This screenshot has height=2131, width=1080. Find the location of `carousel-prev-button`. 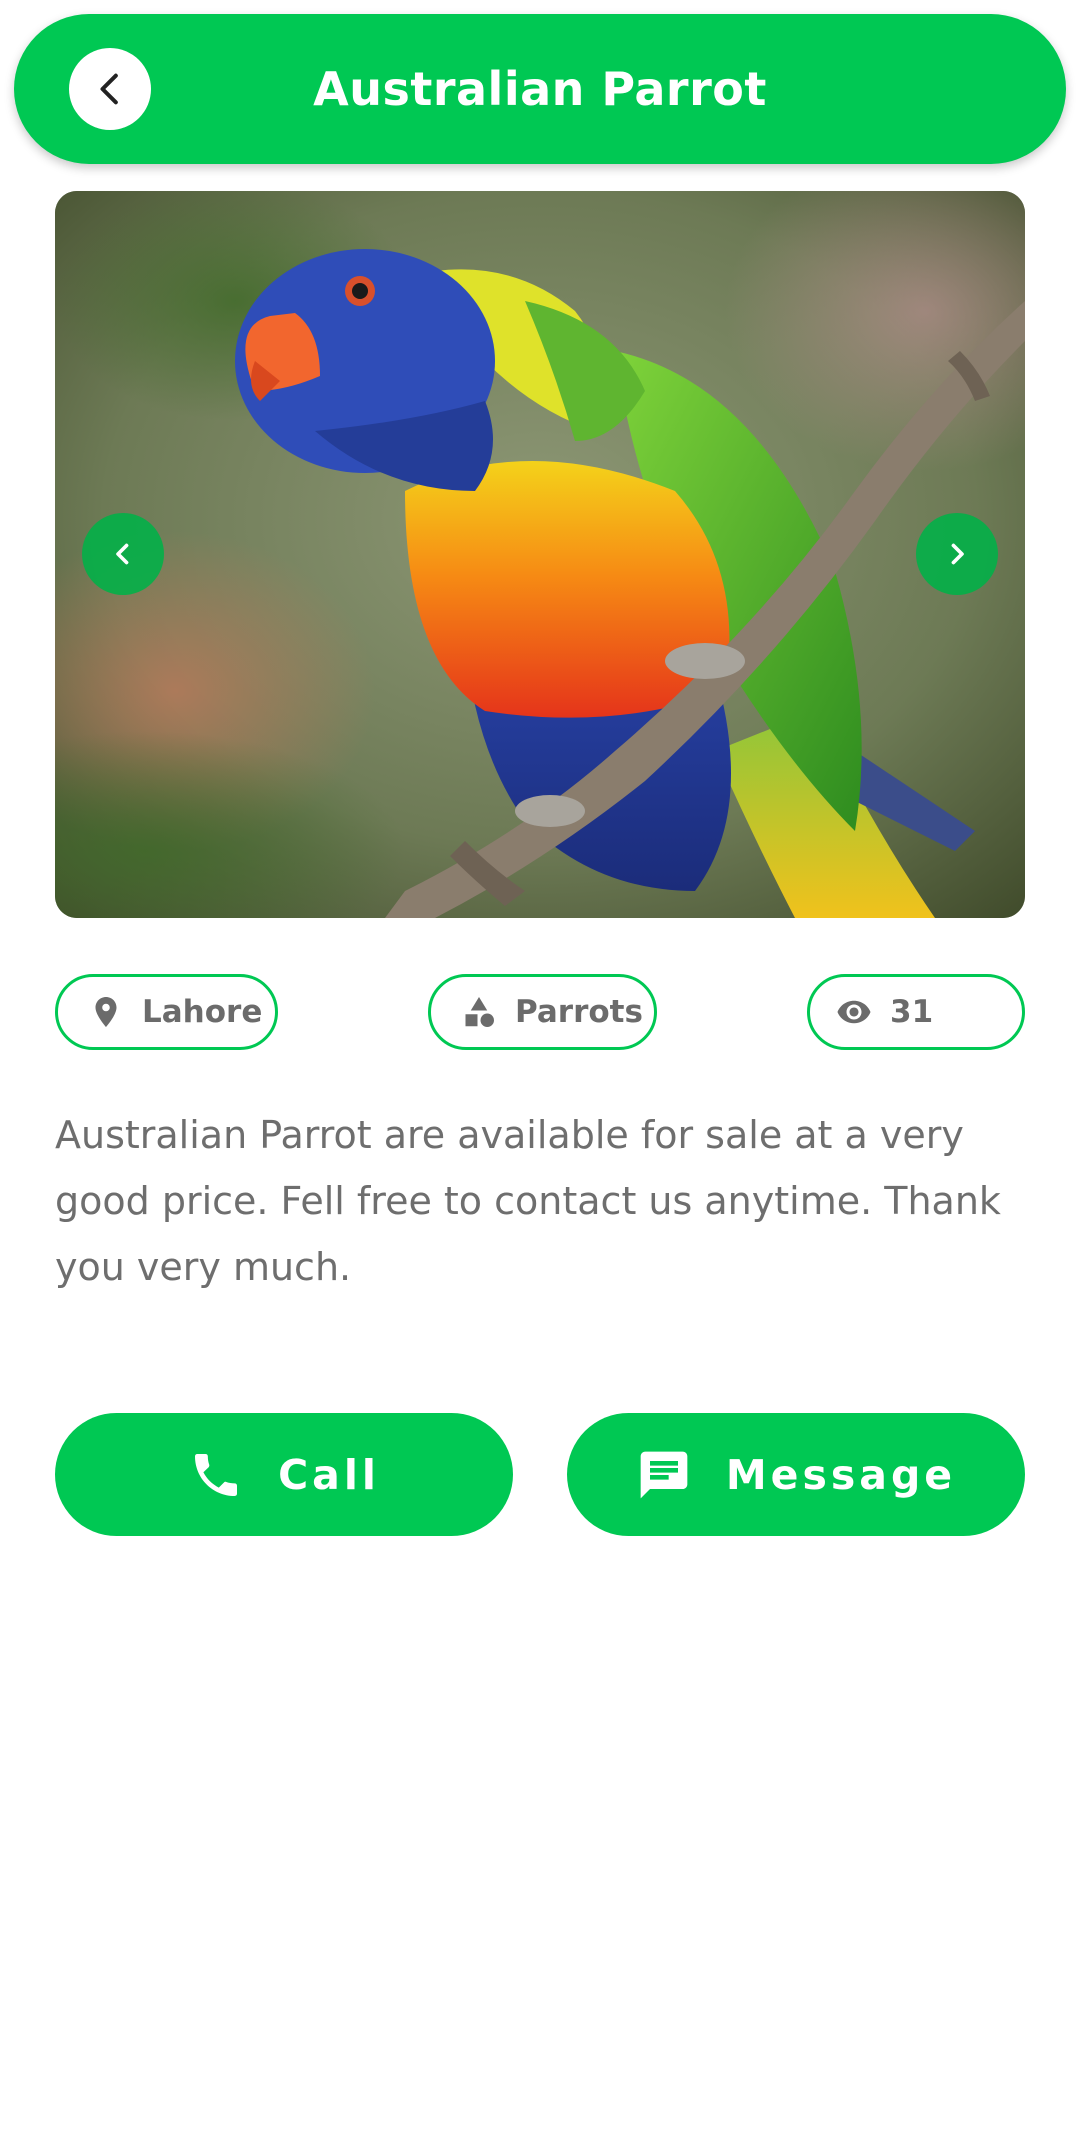

carousel-prev-button is located at coordinates (123, 554).